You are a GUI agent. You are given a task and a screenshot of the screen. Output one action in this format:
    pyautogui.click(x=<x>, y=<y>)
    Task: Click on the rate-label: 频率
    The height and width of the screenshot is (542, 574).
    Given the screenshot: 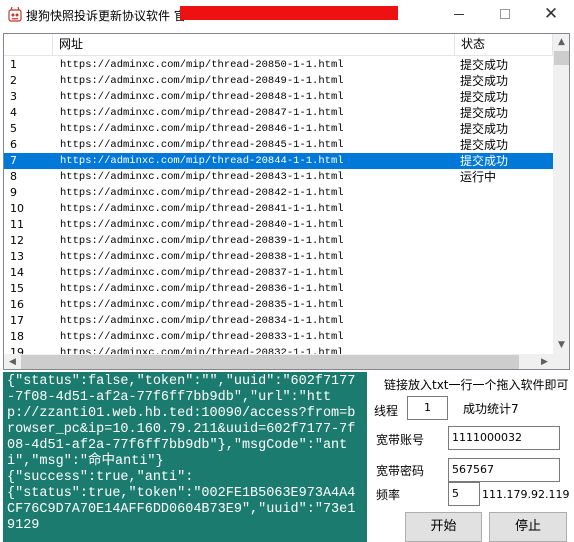 What is the action you would take?
    pyautogui.click(x=388, y=495)
    